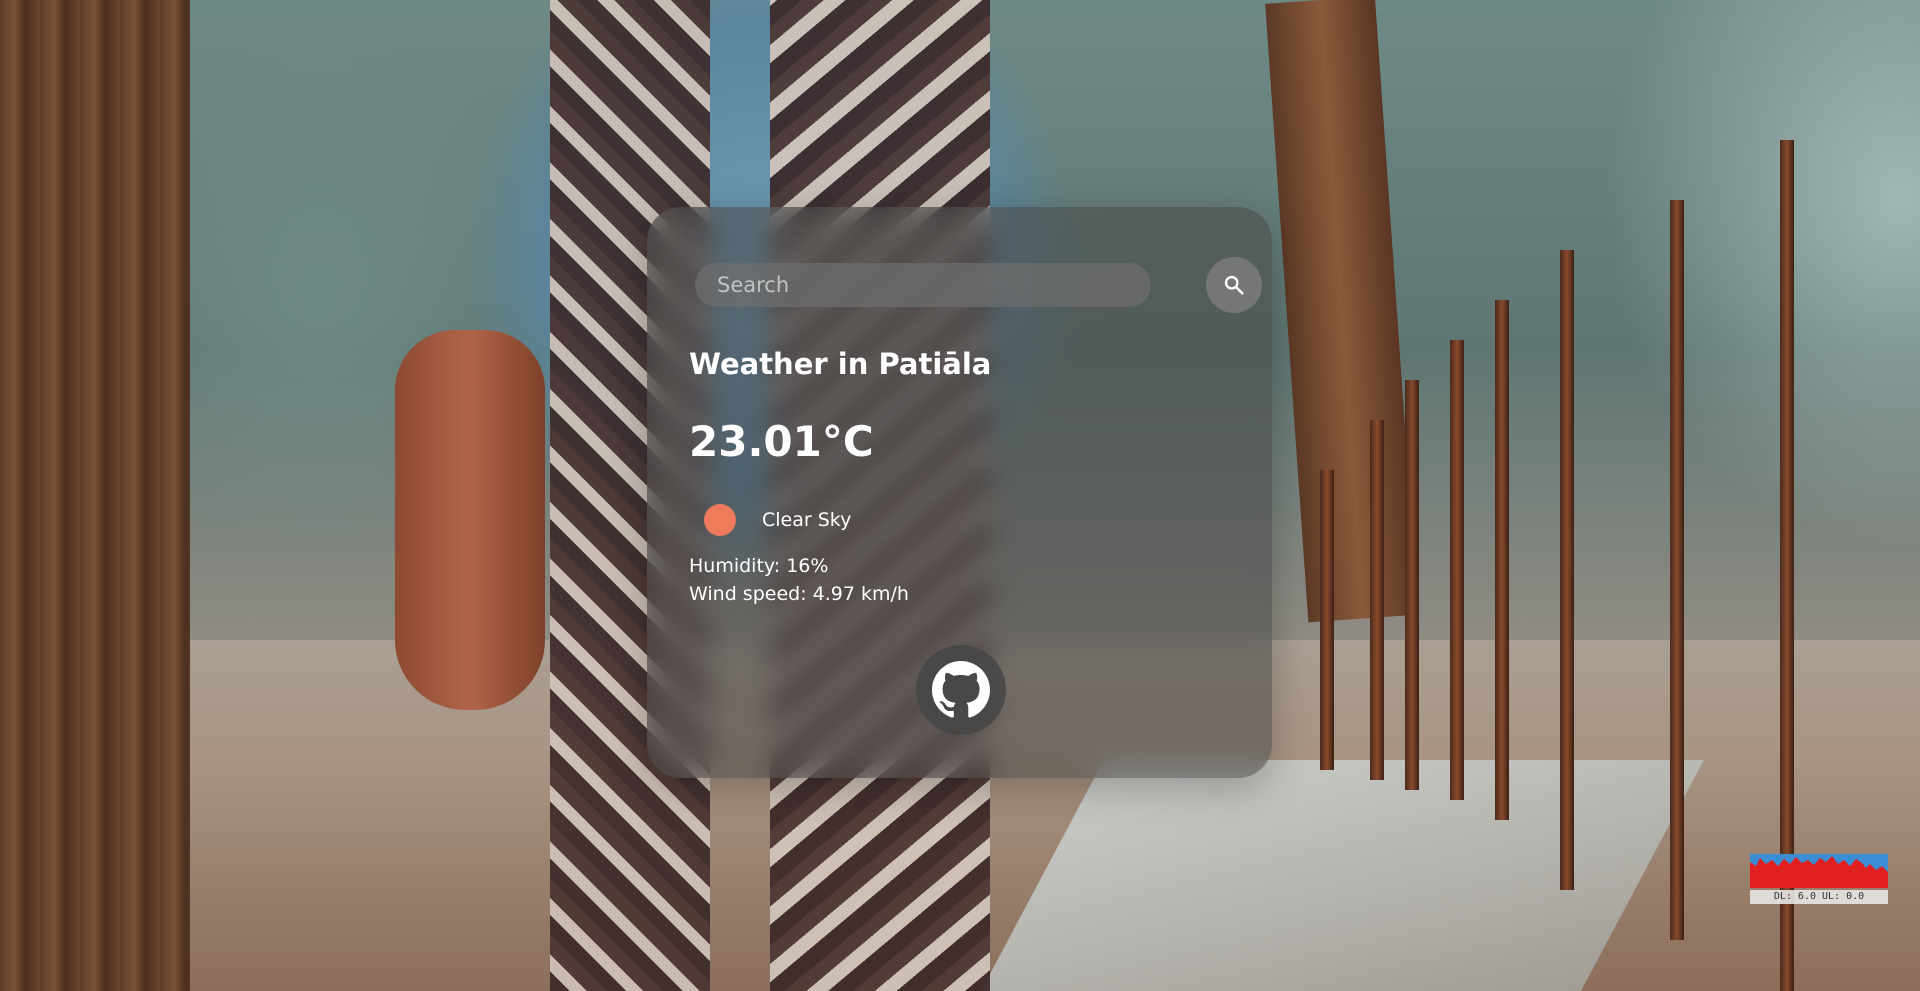 The image size is (1920, 991). I want to click on network-monitor-widget: DL: 6.0 UL: 0.0, so click(1819, 879).